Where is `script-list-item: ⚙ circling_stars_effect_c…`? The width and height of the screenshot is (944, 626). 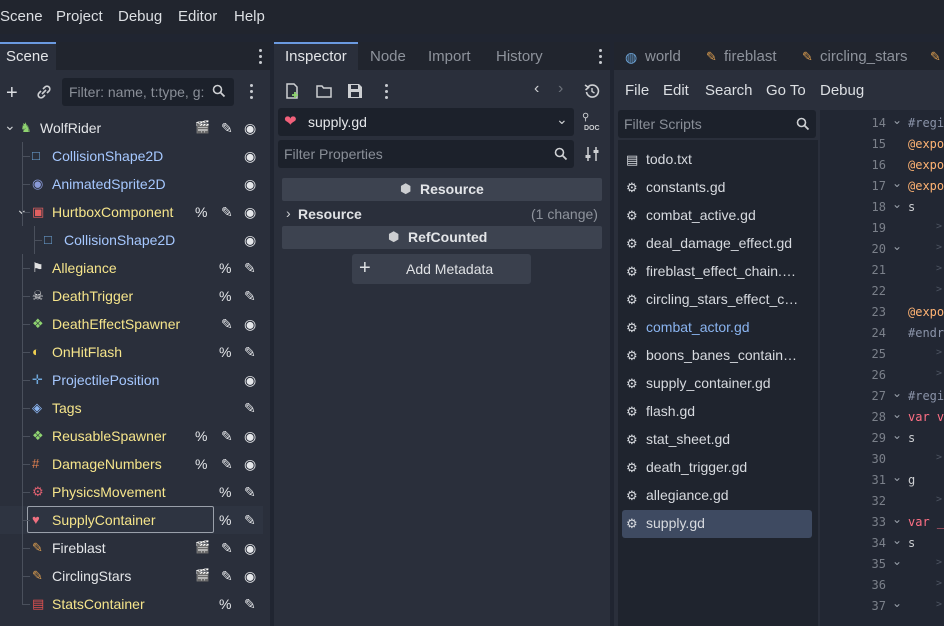
script-list-item: ⚙ circling_stars_effect_c… is located at coordinates (717, 300).